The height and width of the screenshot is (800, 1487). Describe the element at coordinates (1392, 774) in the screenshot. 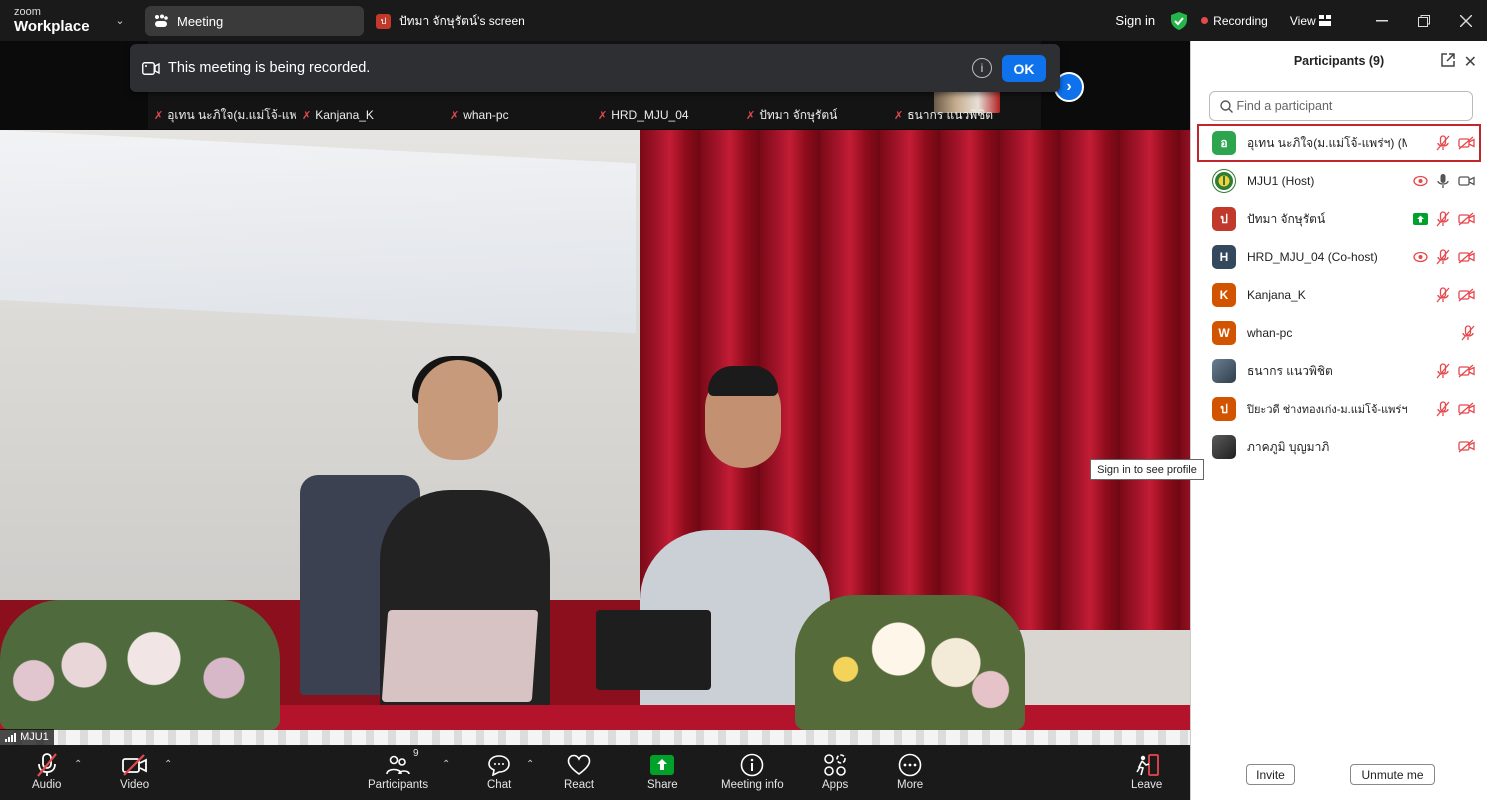

I see `unmute-me-button: Unmute me` at that location.